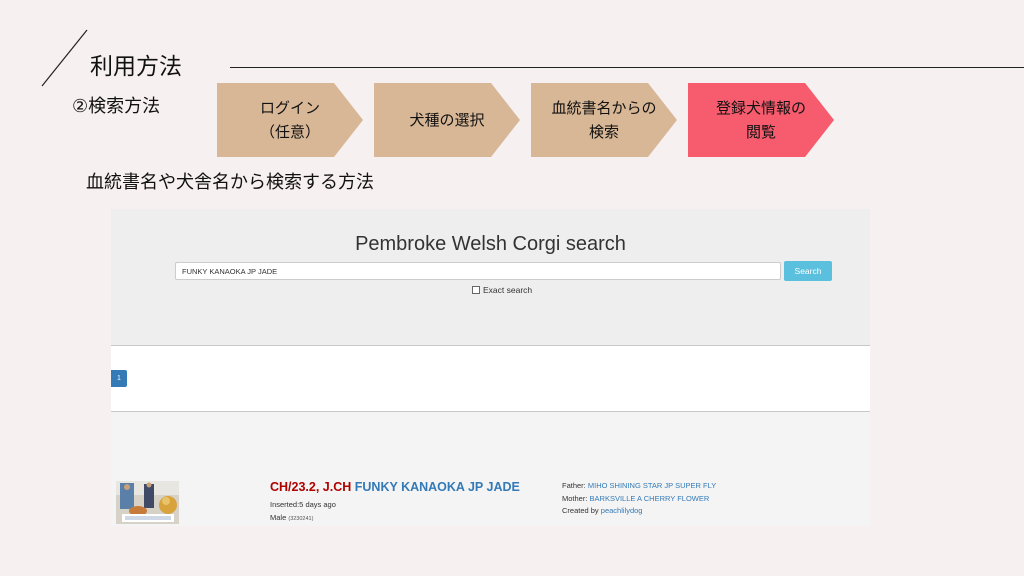  I want to click on father-label: Father:, so click(574, 485).